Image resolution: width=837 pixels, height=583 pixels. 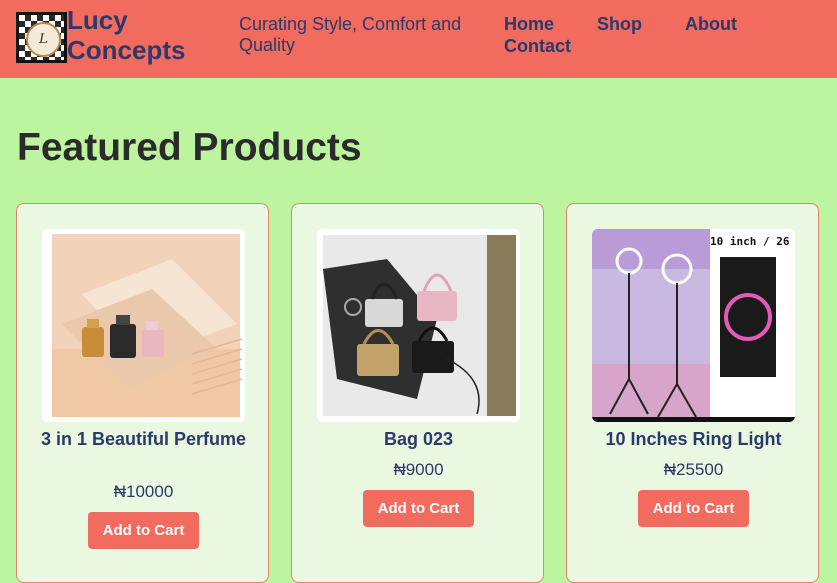 What do you see at coordinates (529, 24) in the screenshot?
I see `nav-home: Home` at bounding box center [529, 24].